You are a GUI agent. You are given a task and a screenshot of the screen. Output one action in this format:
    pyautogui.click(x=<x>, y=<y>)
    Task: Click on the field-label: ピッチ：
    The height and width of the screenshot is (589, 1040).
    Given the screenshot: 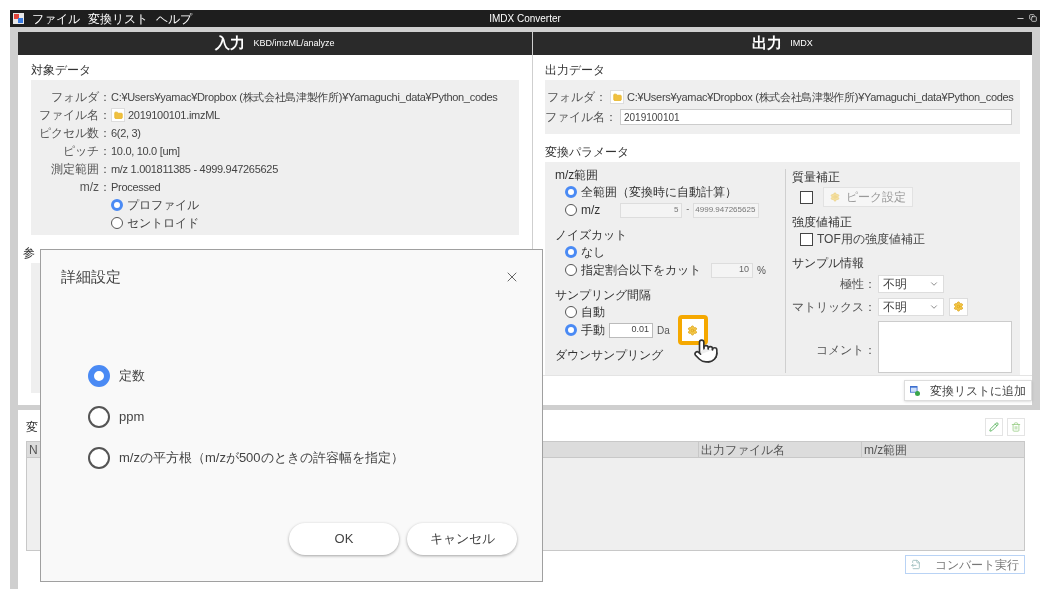 What is the action you would take?
    pyautogui.click(x=86, y=151)
    